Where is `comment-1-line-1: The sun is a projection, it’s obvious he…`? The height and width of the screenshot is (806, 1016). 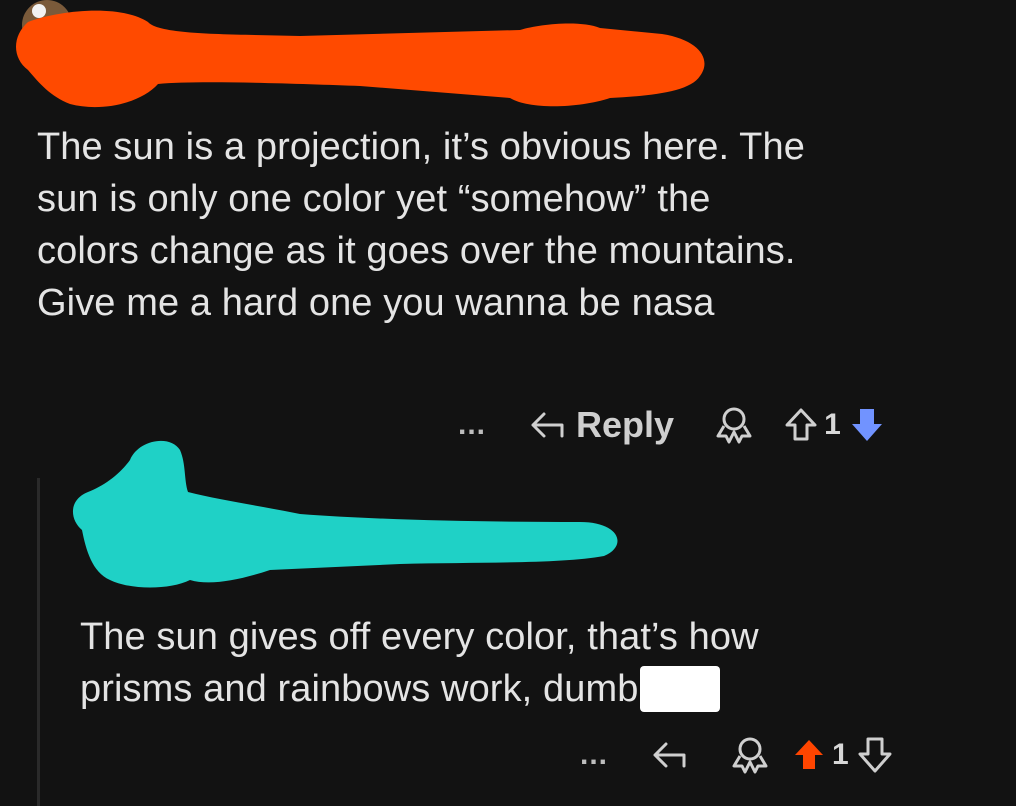 comment-1-line-1: The sun is a projection, it’s obvious he… is located at coordinates (421, 147).